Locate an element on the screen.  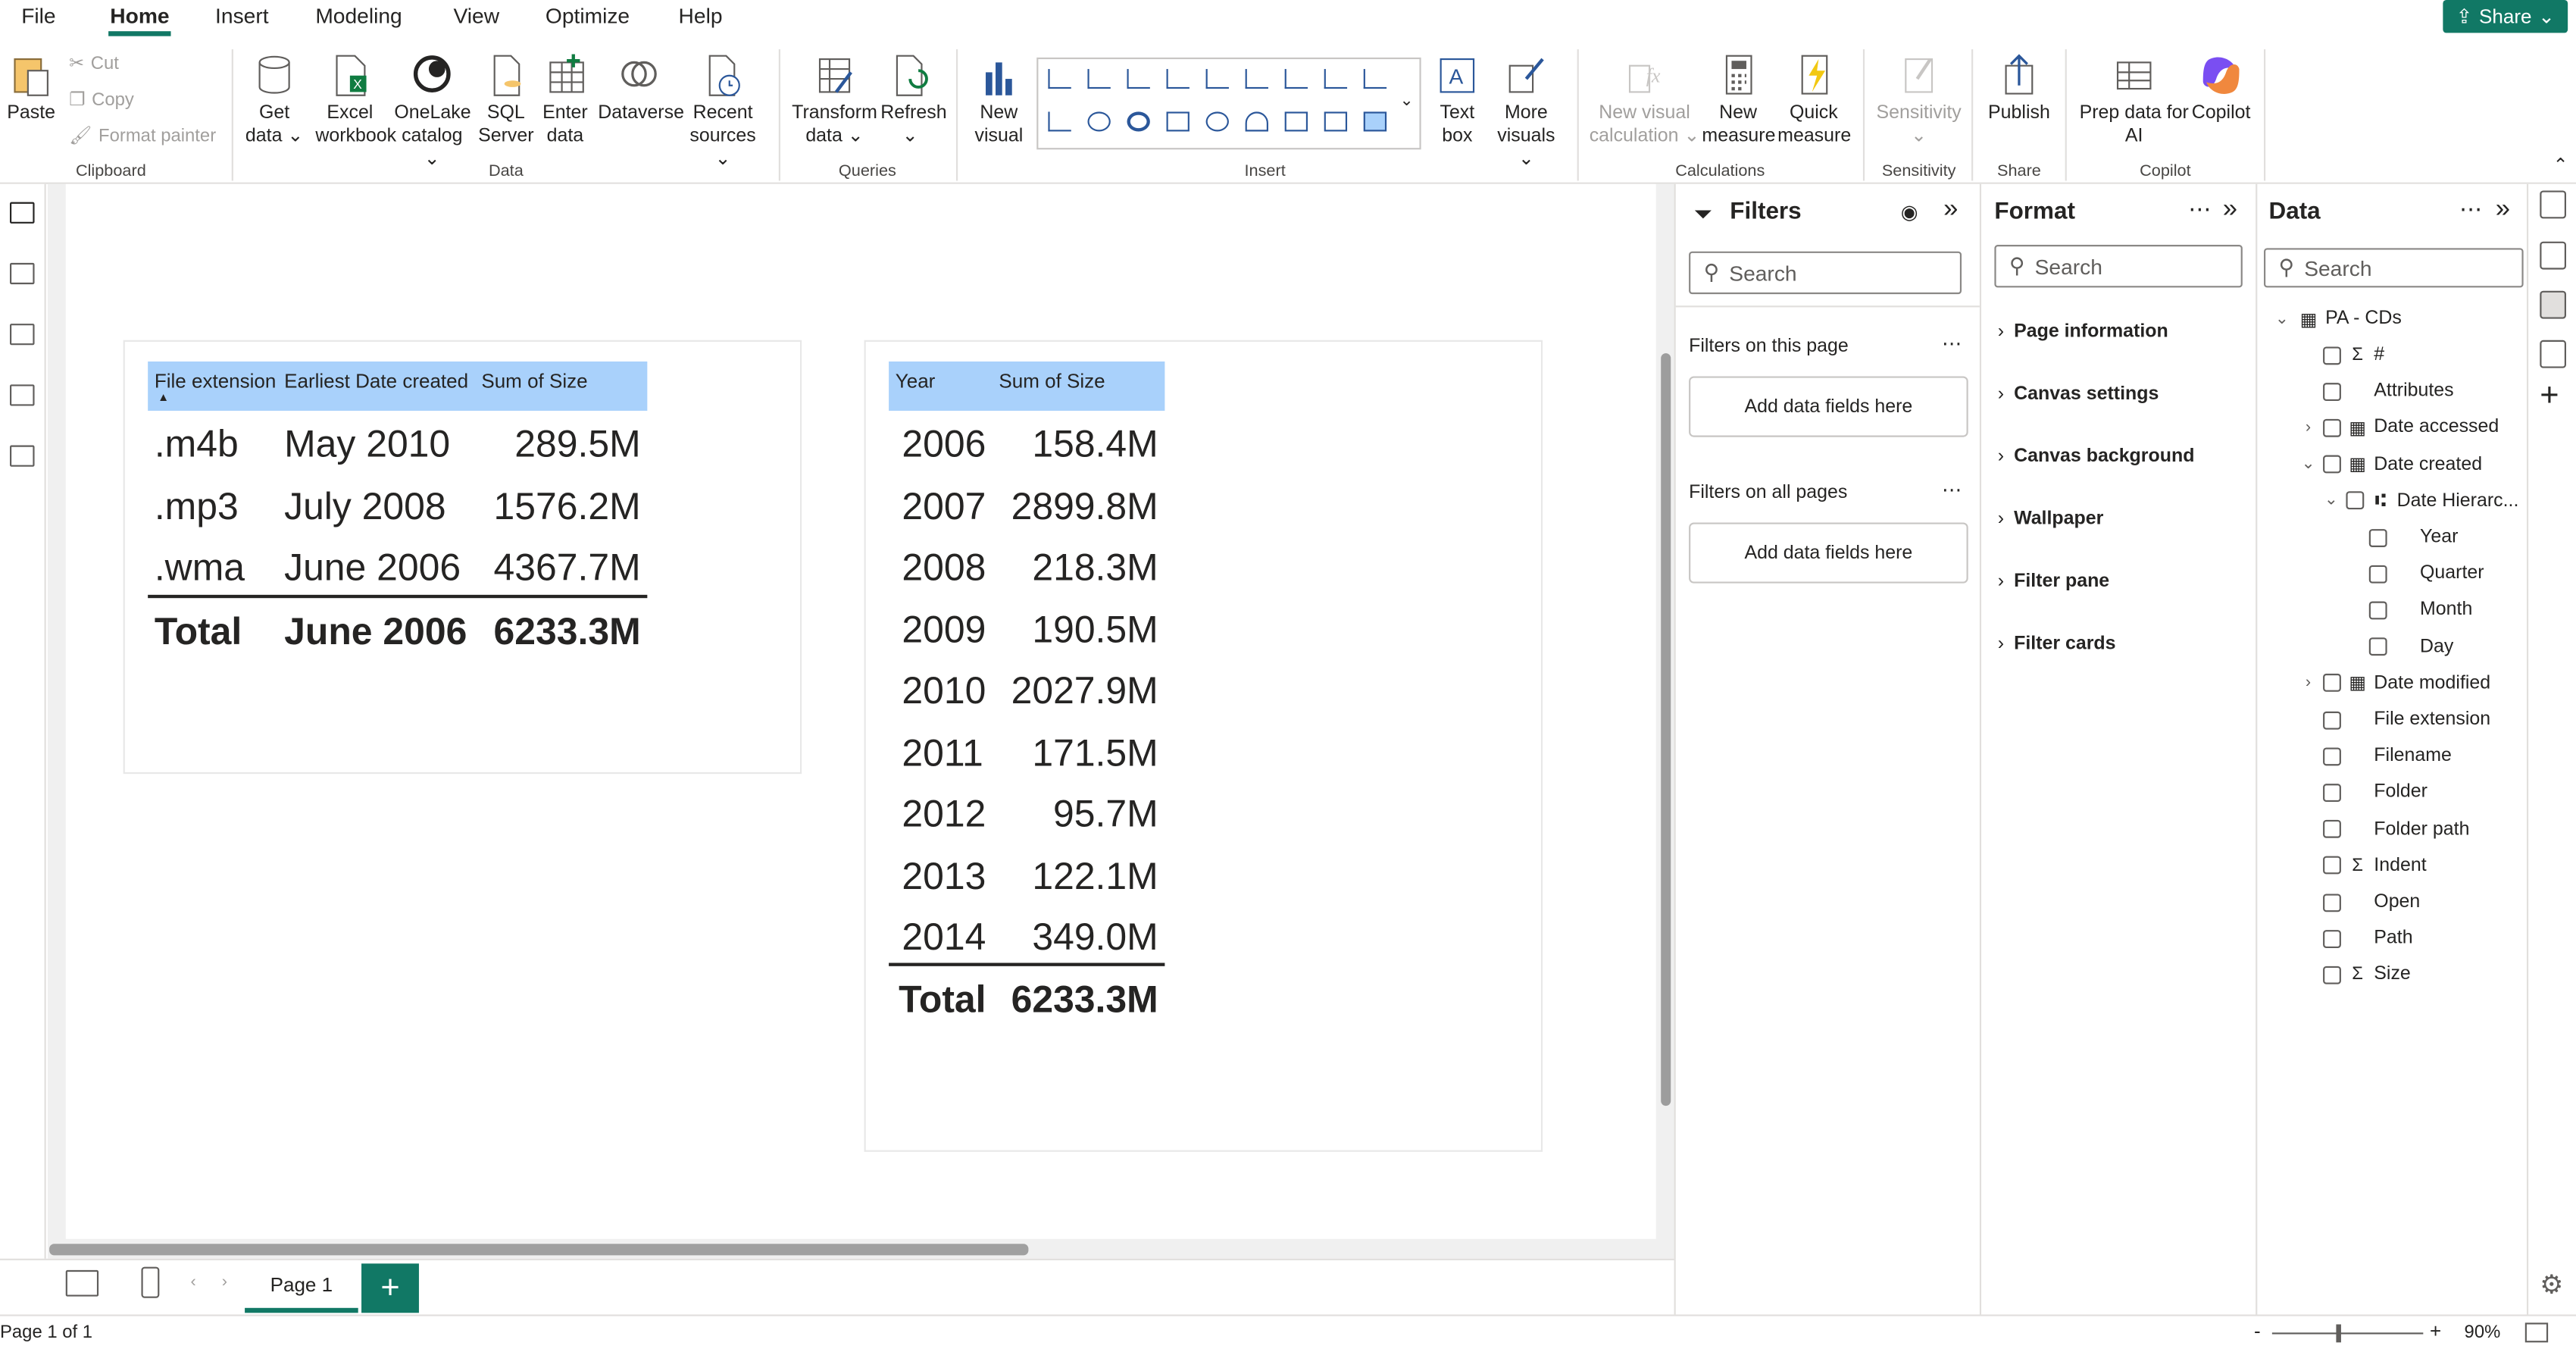
format-section: › Filter pane is located at coordinates (2053, 581).